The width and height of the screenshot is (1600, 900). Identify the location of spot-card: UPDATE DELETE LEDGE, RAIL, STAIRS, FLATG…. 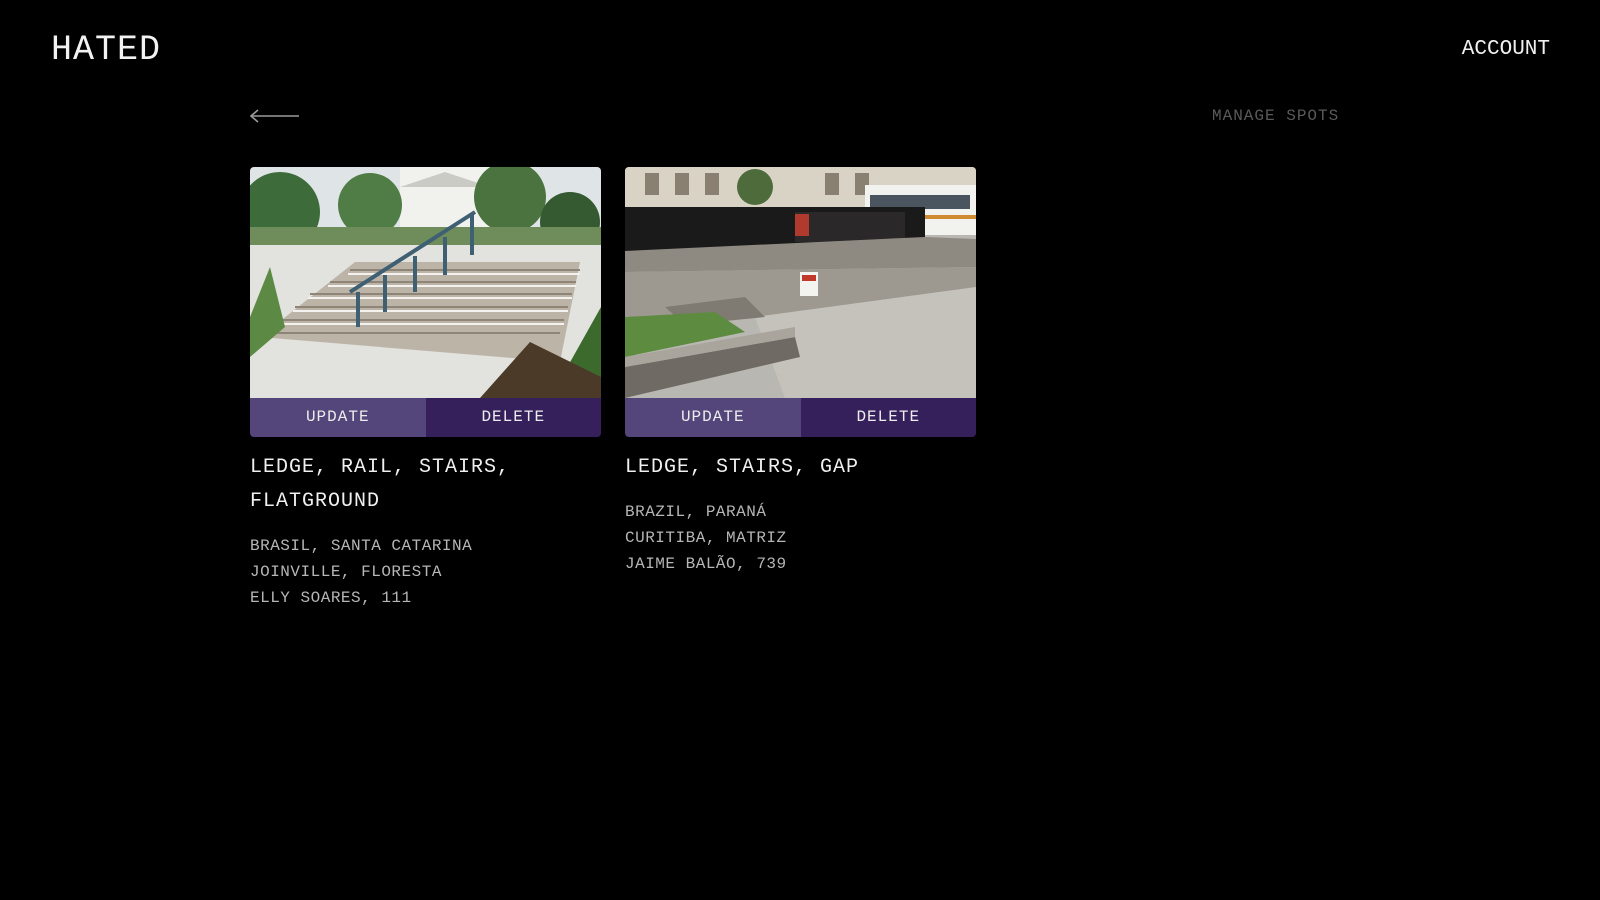
(425, 389).